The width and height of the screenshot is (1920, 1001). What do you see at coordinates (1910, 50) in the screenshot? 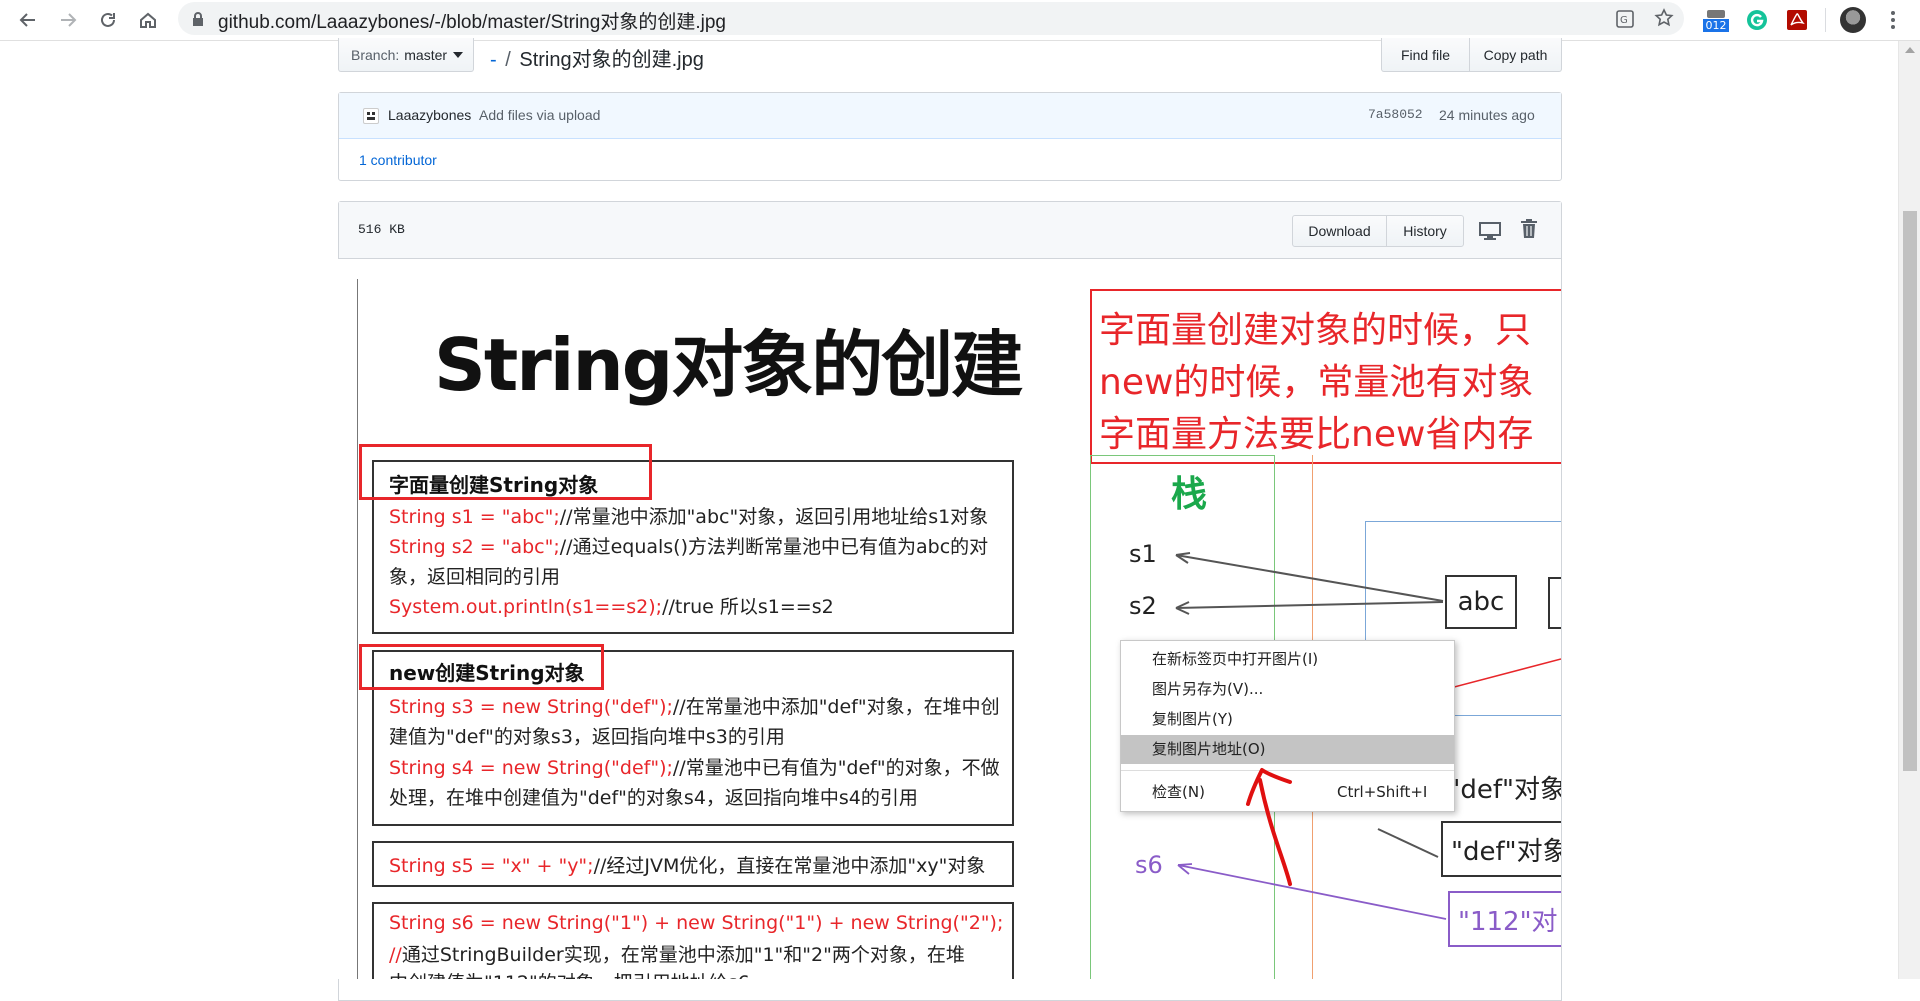
I see `scroll-up-icon` at bounding box center [1910, 50].